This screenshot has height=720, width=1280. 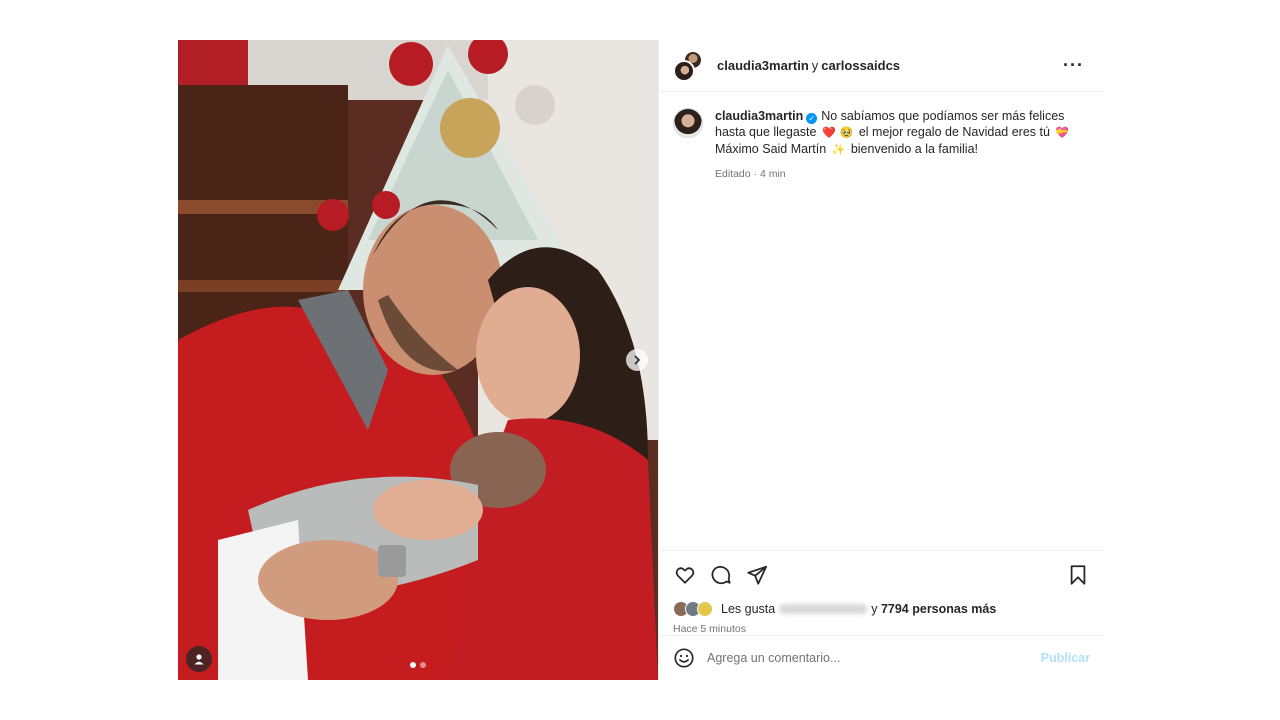 I want to click on comment-button, so click(x=721, y=575).